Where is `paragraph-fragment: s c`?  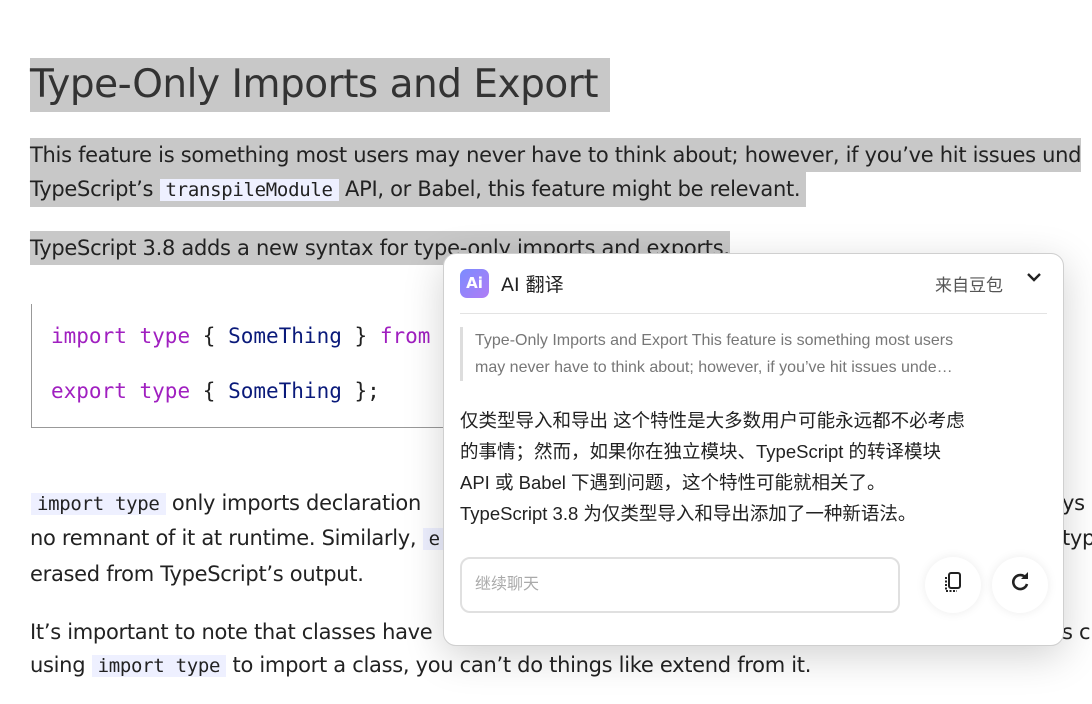
paragraph-fragment: s c is located at coordinates (1076, 632).